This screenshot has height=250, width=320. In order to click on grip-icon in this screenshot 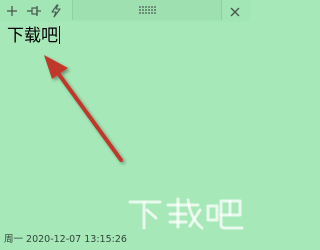, I will do `click(147, 10)`.